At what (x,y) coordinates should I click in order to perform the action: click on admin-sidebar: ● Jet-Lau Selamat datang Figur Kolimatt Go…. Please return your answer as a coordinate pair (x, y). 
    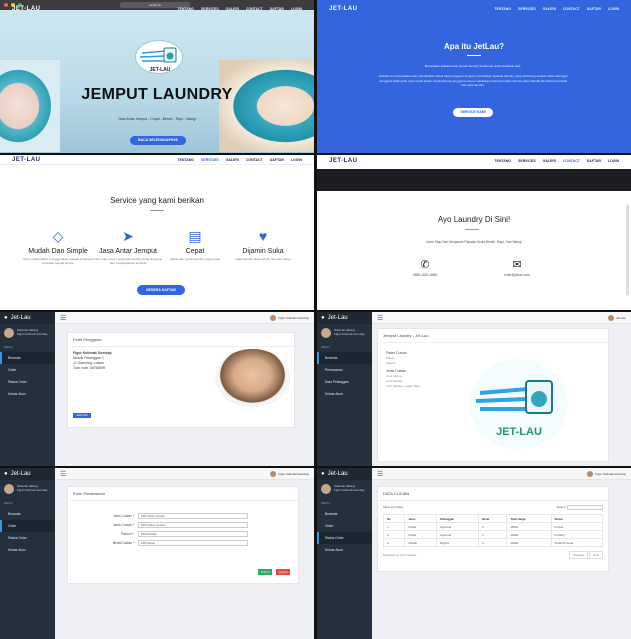
    Looking at the image, I should click on (344, 389).